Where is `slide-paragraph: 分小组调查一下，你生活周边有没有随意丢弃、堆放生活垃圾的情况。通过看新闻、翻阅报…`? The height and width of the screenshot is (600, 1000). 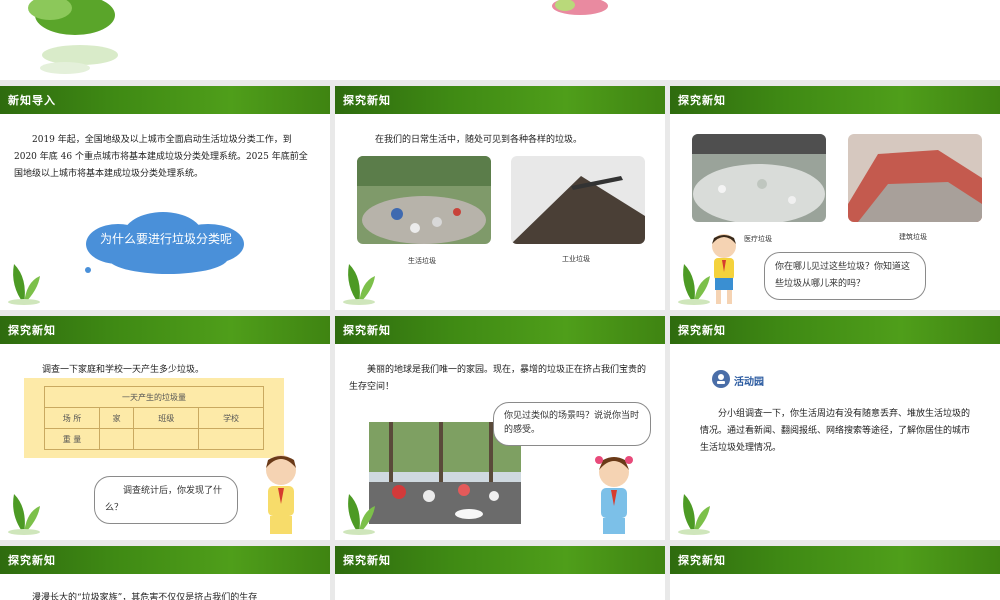
slide-paragraph: 分小组调查一下，你生活周边有没有随意丢弃、堆放生活垃圾的情况。通过看新闻、翻阅报… is located at coordinates (835, 431).